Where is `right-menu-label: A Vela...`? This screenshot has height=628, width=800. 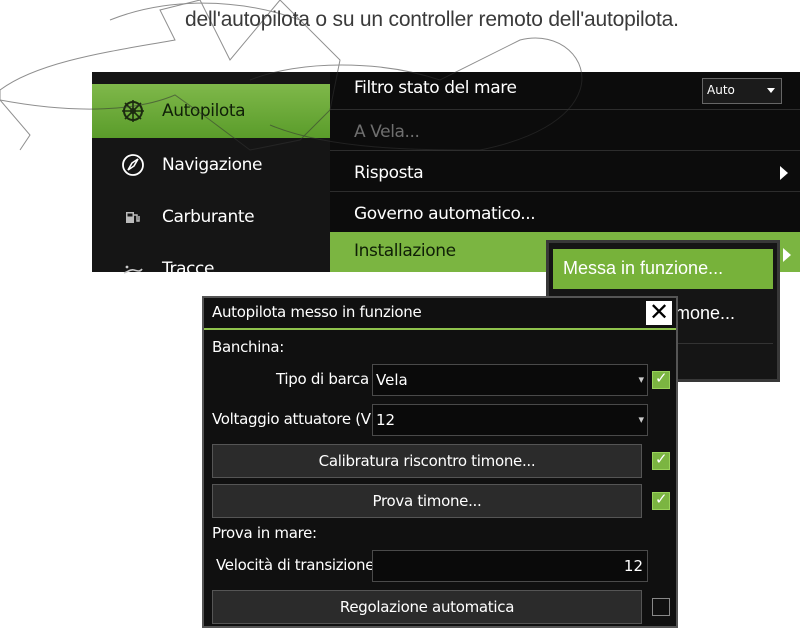
right-menu-label: A Vela... is located at coordinates (387, 132).